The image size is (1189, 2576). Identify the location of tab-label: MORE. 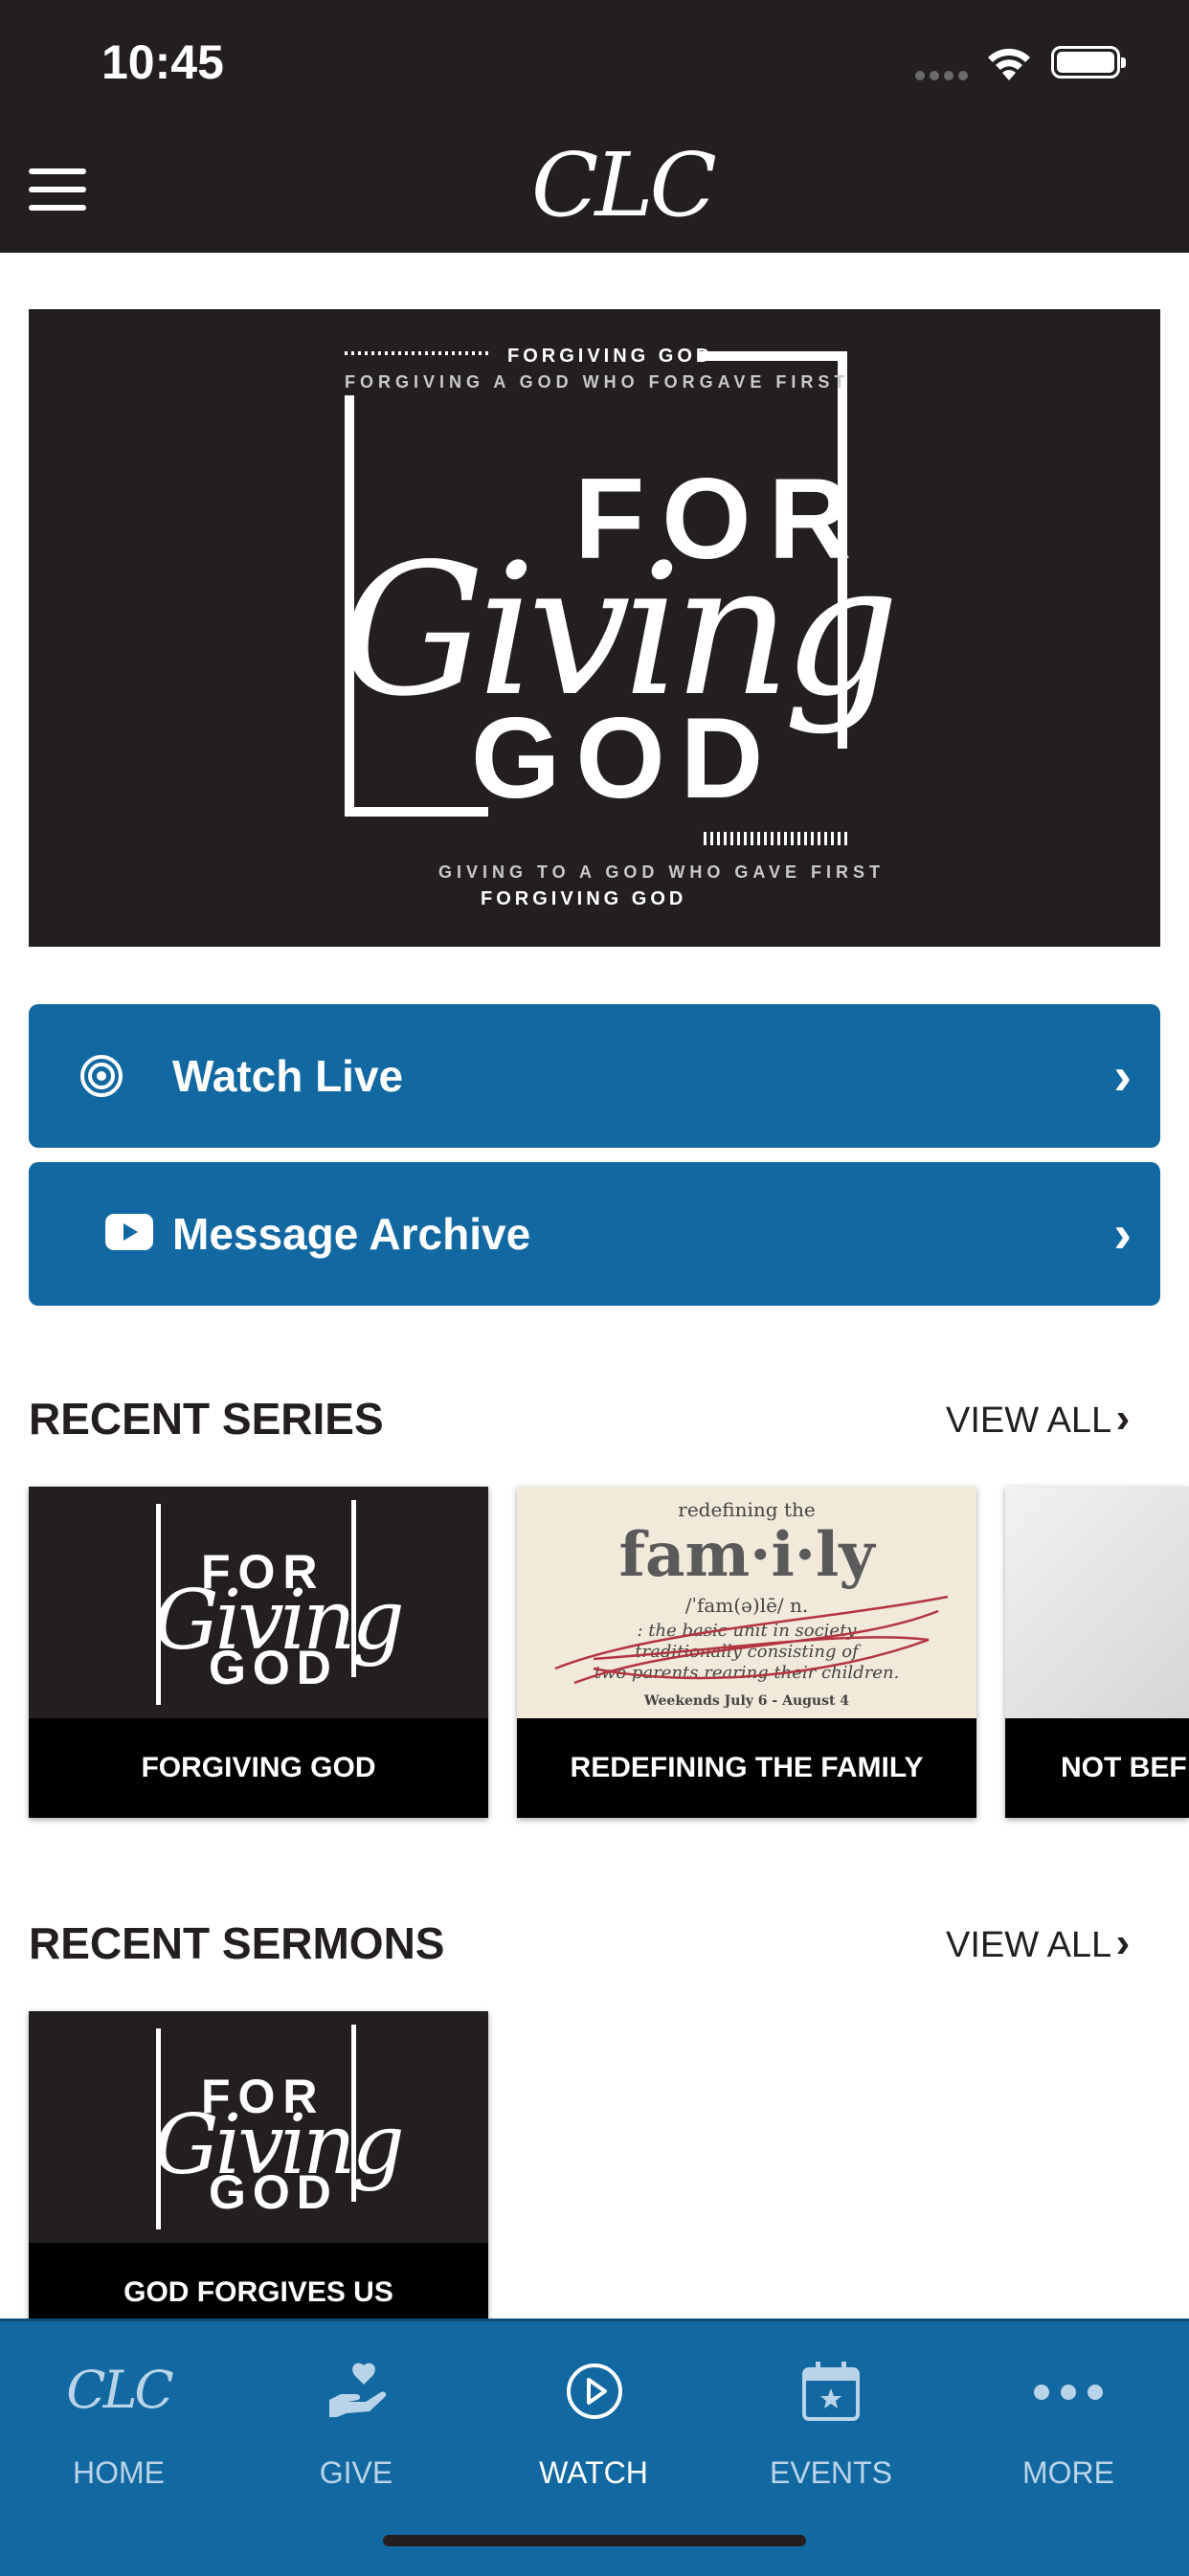
(1068, 2472).